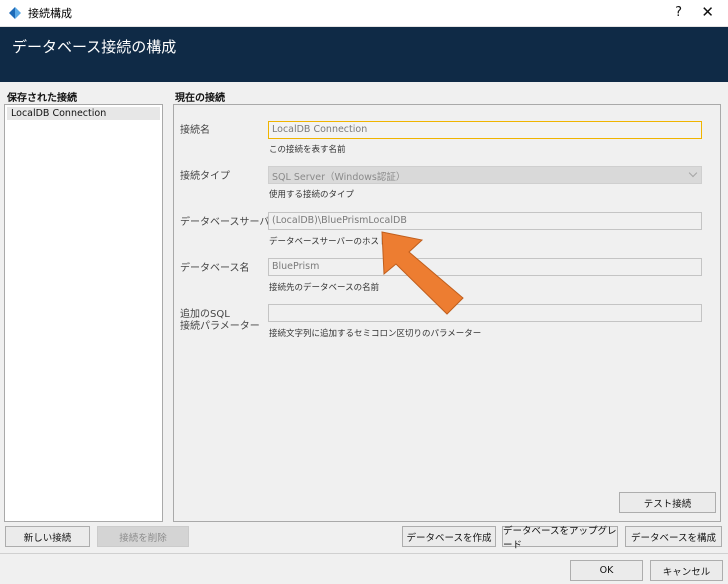 This screenshot has height=584, width=728. What do you see at coordinates (364, 553) in the screenshot?
I see `footer-divider` at bounding box center [364, 553].